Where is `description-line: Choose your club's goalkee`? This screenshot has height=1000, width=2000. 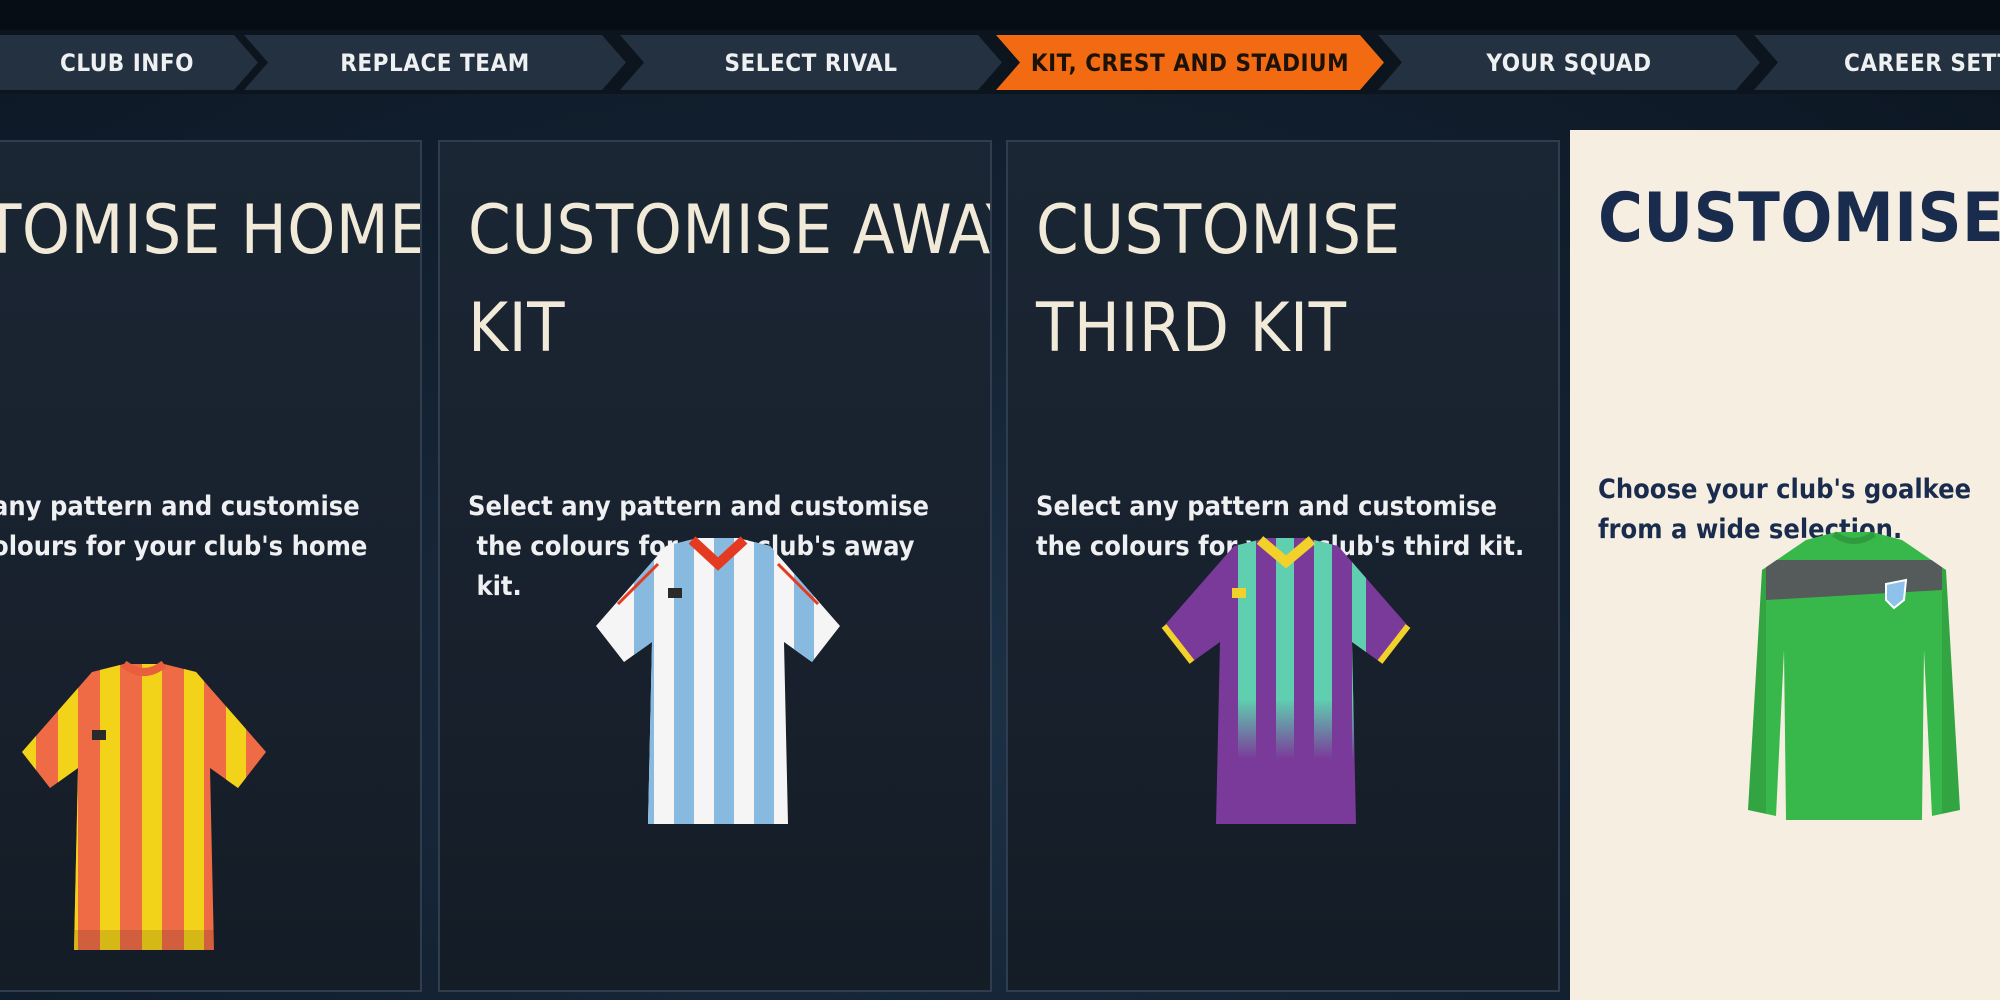 description-line: Choose your club's goalkee is located at coordinates (1785, 489).